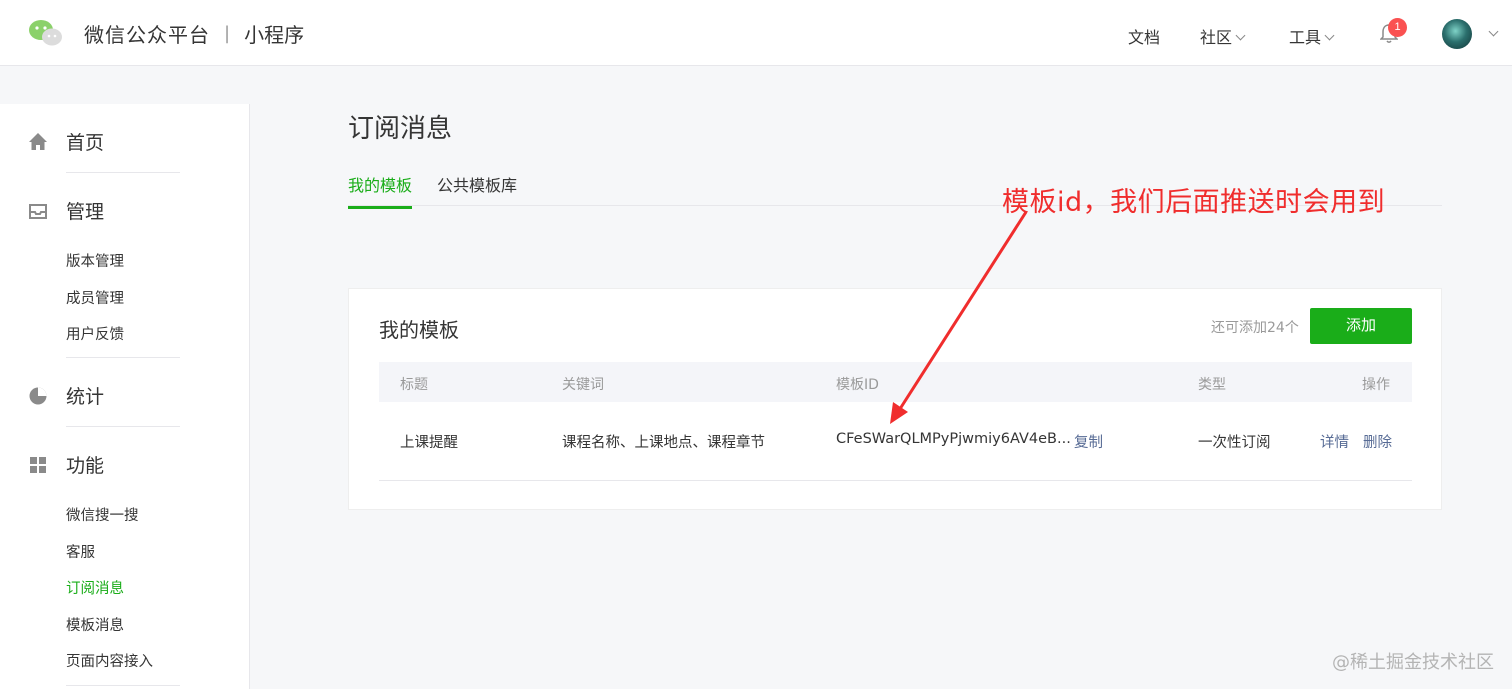 This screenshot has width=1512, height=689. What do you see at coordinates (1144, 36) in the screenshot?
I see `nav-docs-link: 文档` at bounding box center [1144, 36].